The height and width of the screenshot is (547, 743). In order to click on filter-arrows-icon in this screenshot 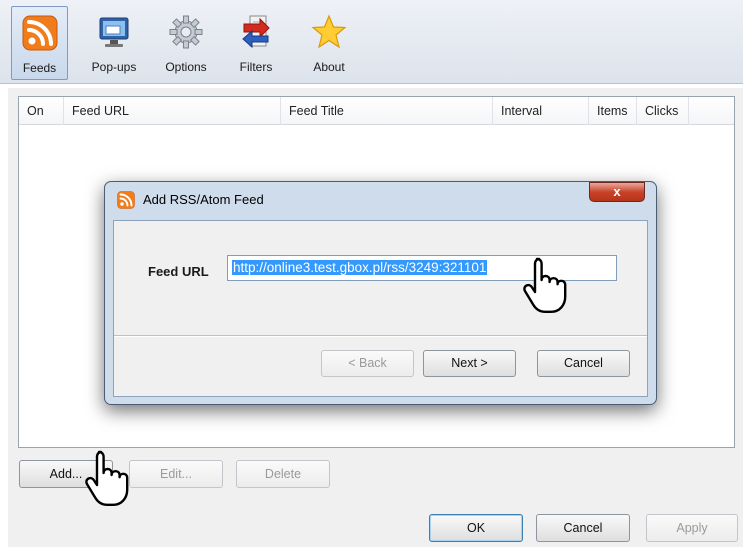, I will do `click(256, 32)`.